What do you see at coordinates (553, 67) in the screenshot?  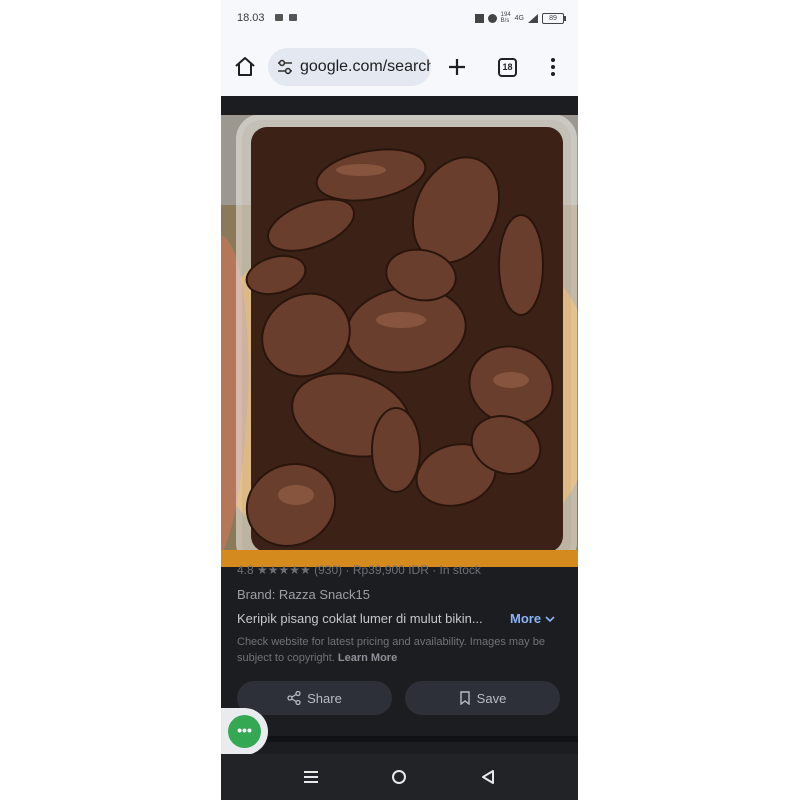 I see `more-vert-icon` at bounding box center [553, 67].